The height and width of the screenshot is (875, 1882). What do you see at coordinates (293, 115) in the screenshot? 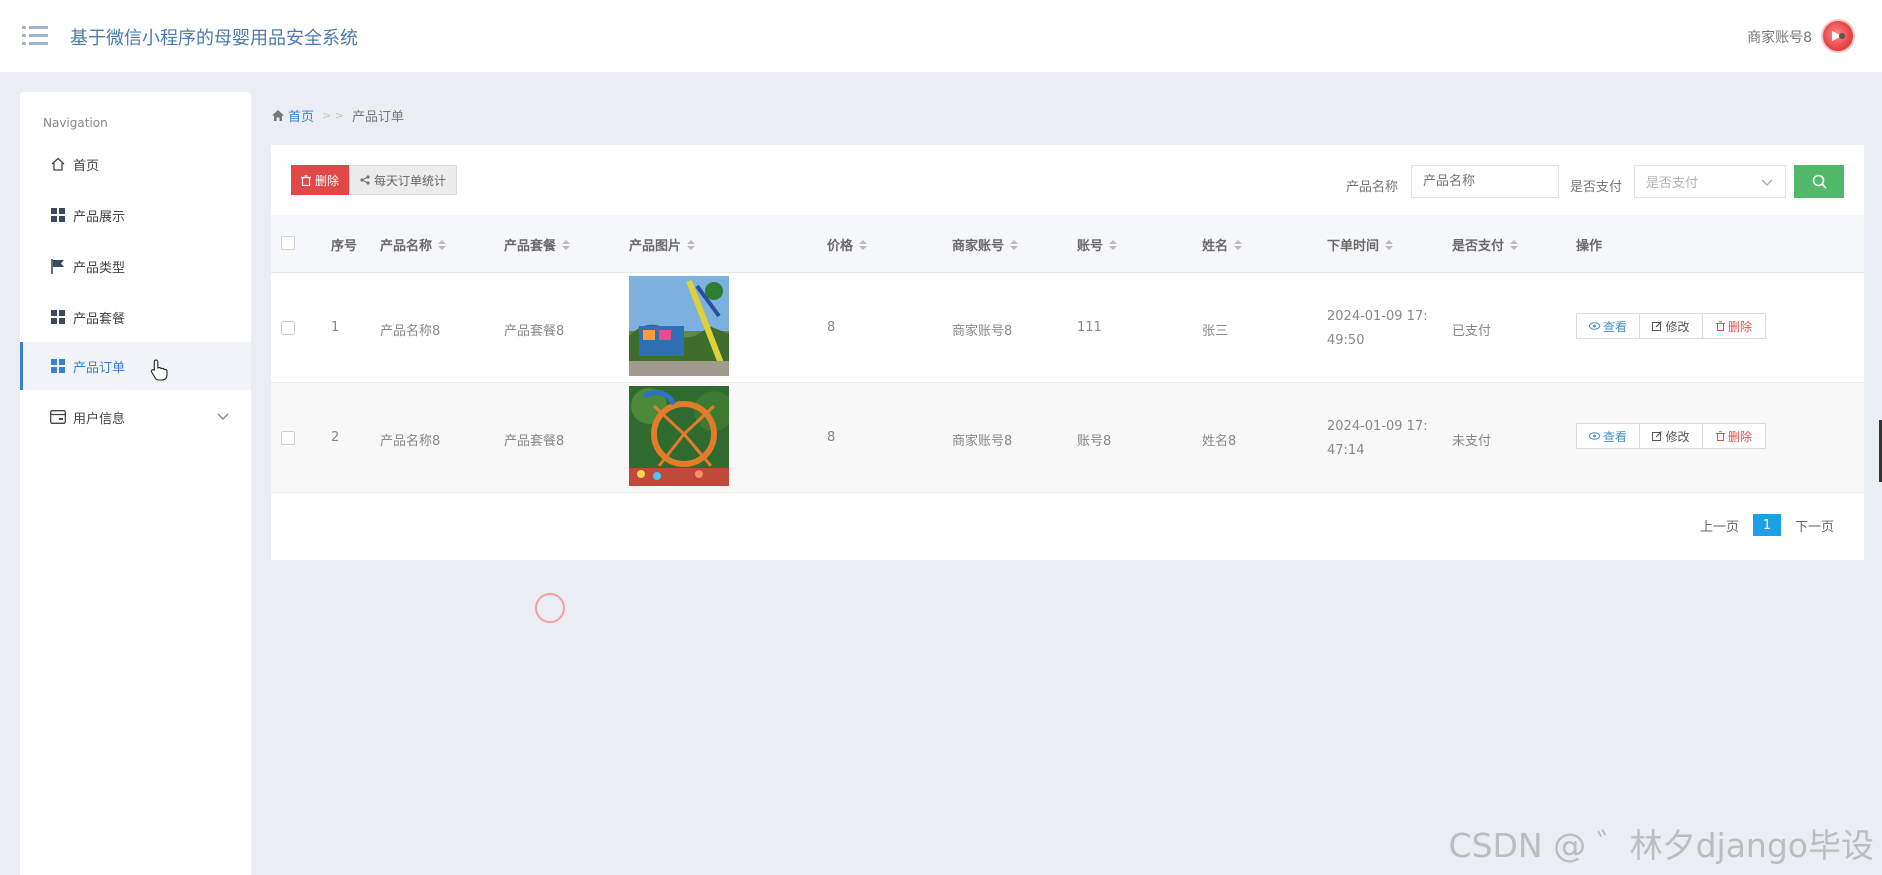
I see `breadcrumb-home: 首页` at bounding box center [293, 115].